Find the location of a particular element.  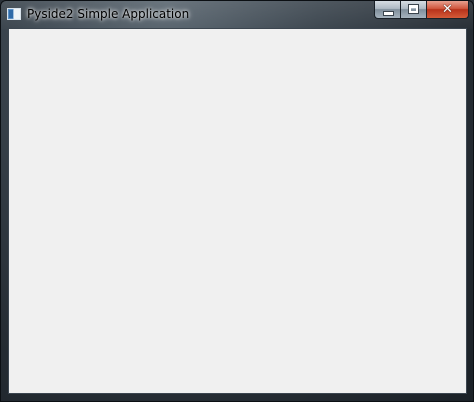

maximize-icon is located at coordinates (413, 9).